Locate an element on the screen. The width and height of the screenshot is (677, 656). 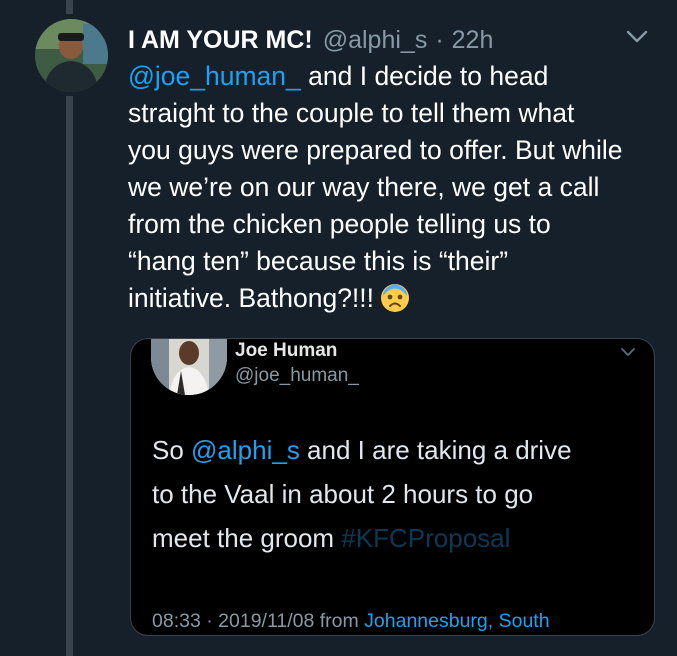
tweet-line: we we’re on our way there, we get a call is located at coordinates (364, 187).